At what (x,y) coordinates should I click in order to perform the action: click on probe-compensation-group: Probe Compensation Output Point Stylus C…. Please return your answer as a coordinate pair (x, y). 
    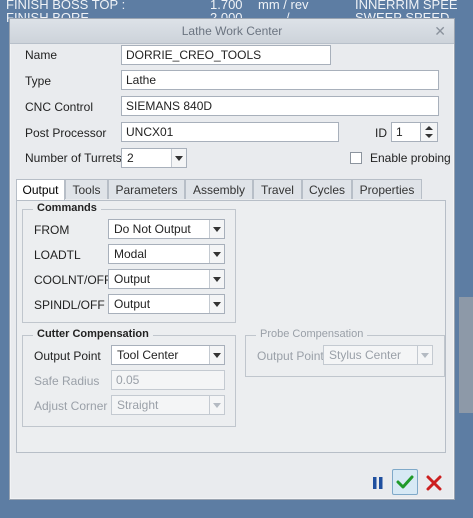
    Looking at the image, I should click on (345, 352).